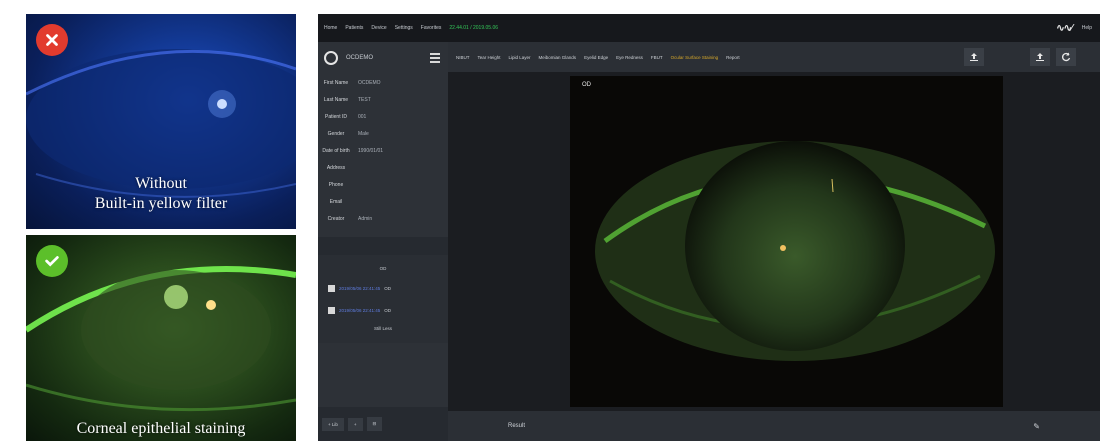  What do you see at coordinates (517, 426) in the screenshot?
I see `result-label: Result` at bounding box center [517, 426].